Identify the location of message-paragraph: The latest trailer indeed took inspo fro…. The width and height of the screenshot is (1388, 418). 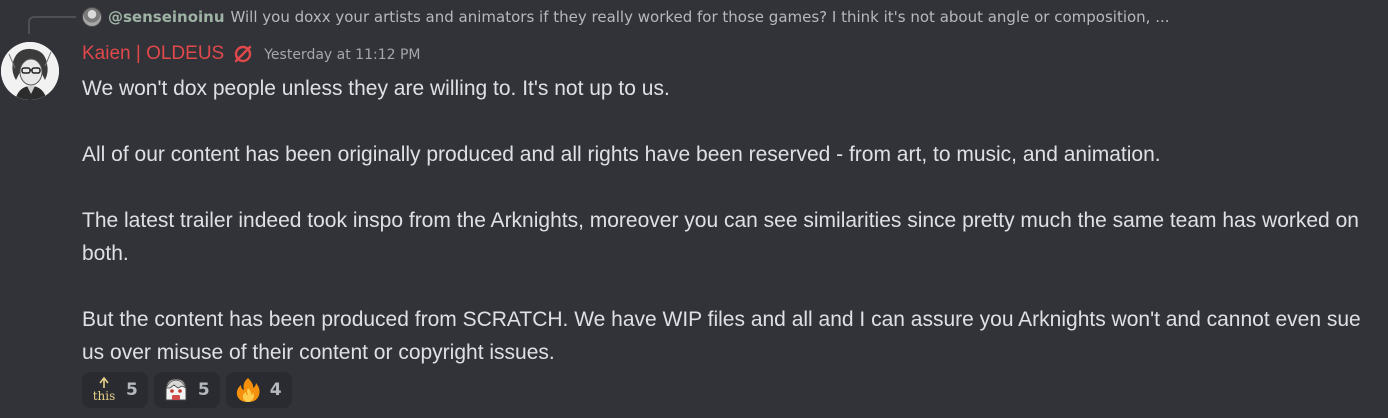
(720, 237).